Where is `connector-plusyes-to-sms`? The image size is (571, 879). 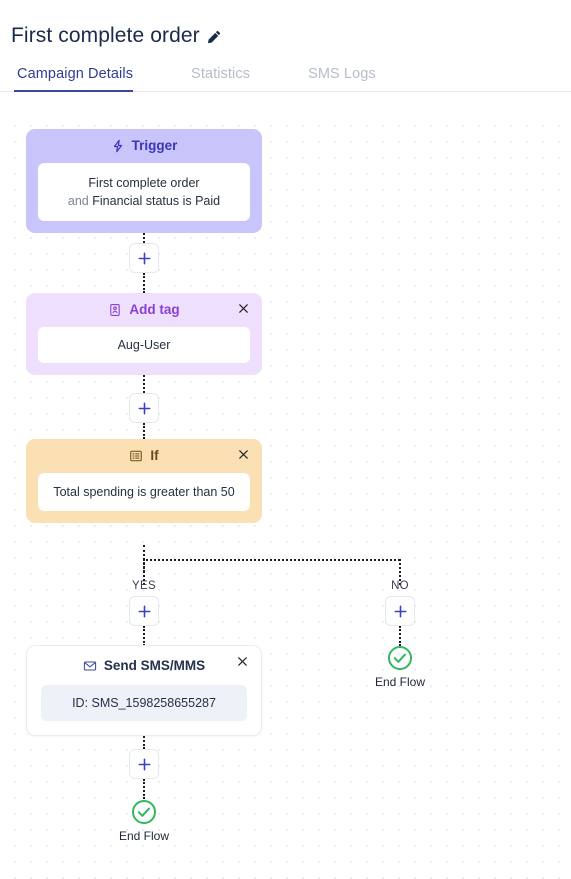 connector-plusyes-to-sms is located at coordinates (144, 636).